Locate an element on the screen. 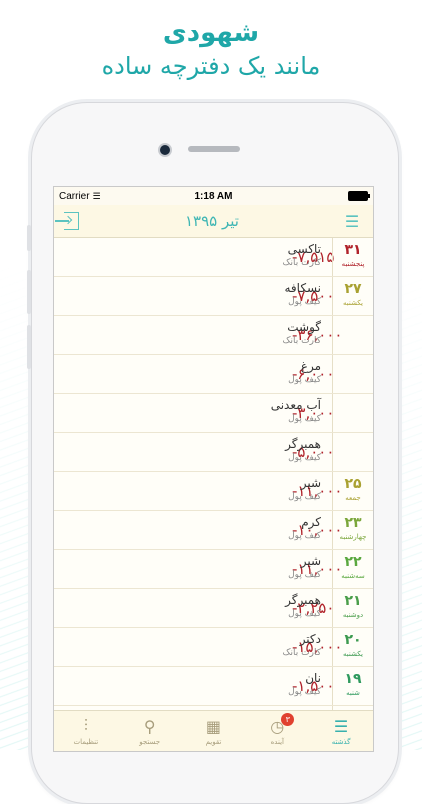 Image resolution: width=422 pixels, height=804 pixels. transaction-details: نان کیف پول is located at coordinates (246, 684).